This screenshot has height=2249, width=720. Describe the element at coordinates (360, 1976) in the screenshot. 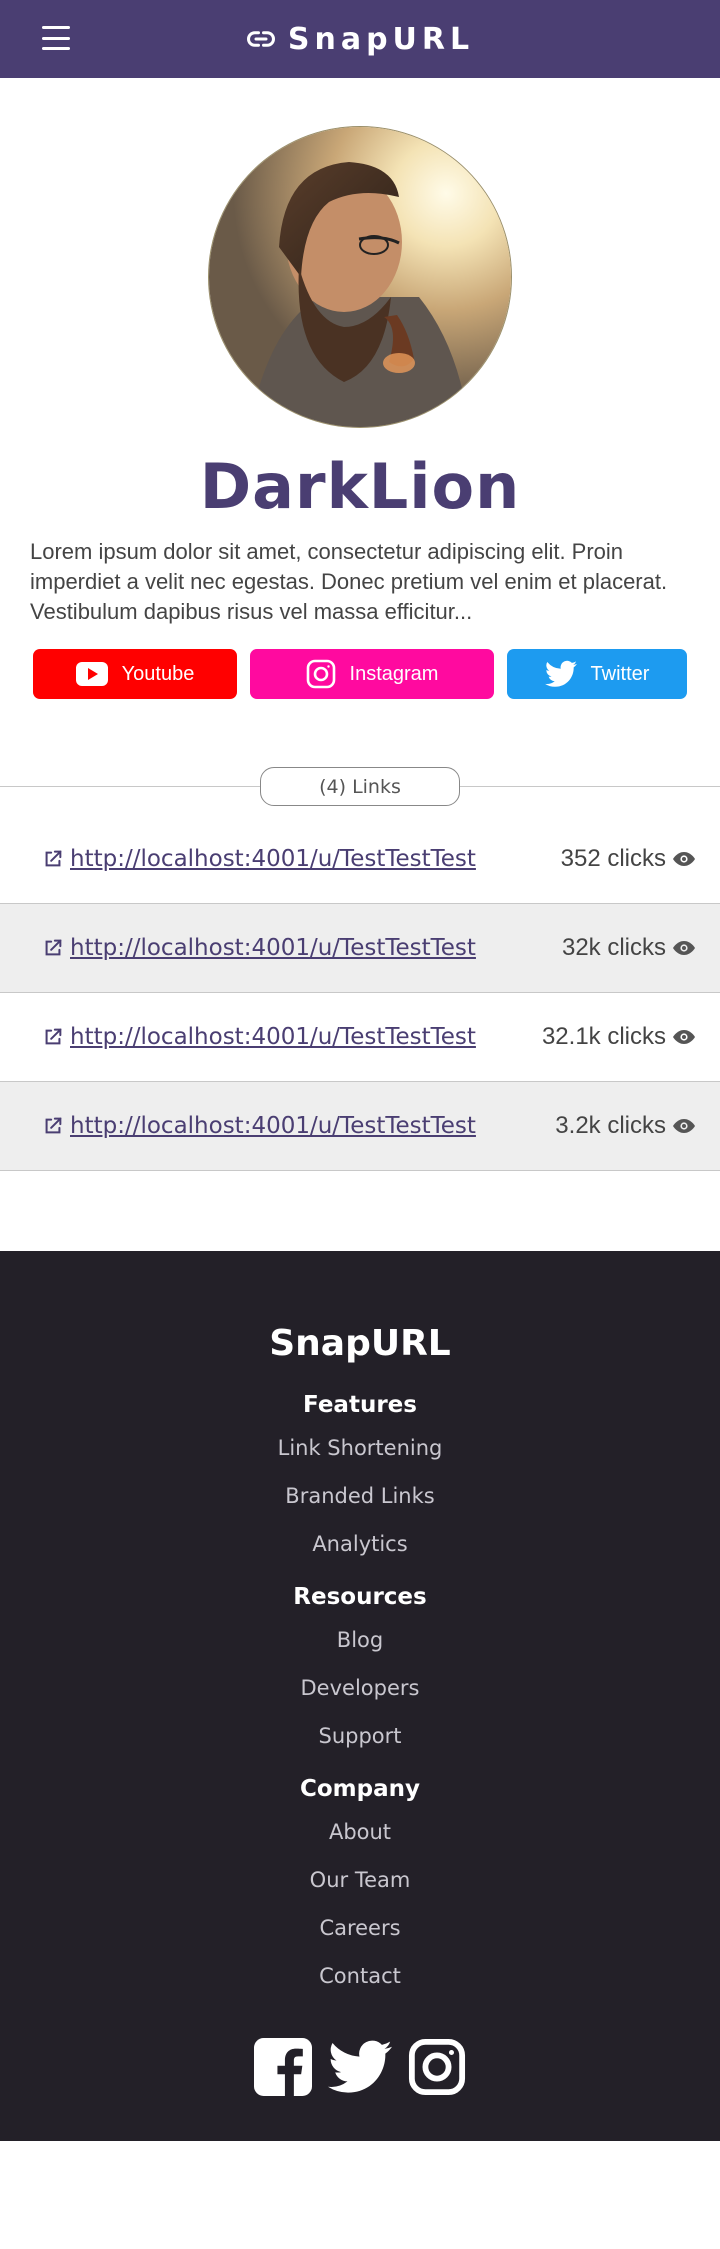

I see `footer-link: Contact` at that location.